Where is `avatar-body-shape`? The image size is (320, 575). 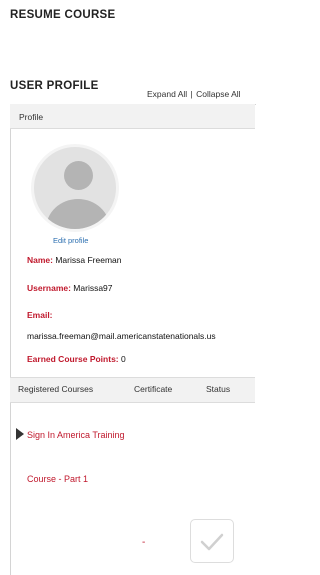
avatar-body-shape is located at coordinates (78, 214).